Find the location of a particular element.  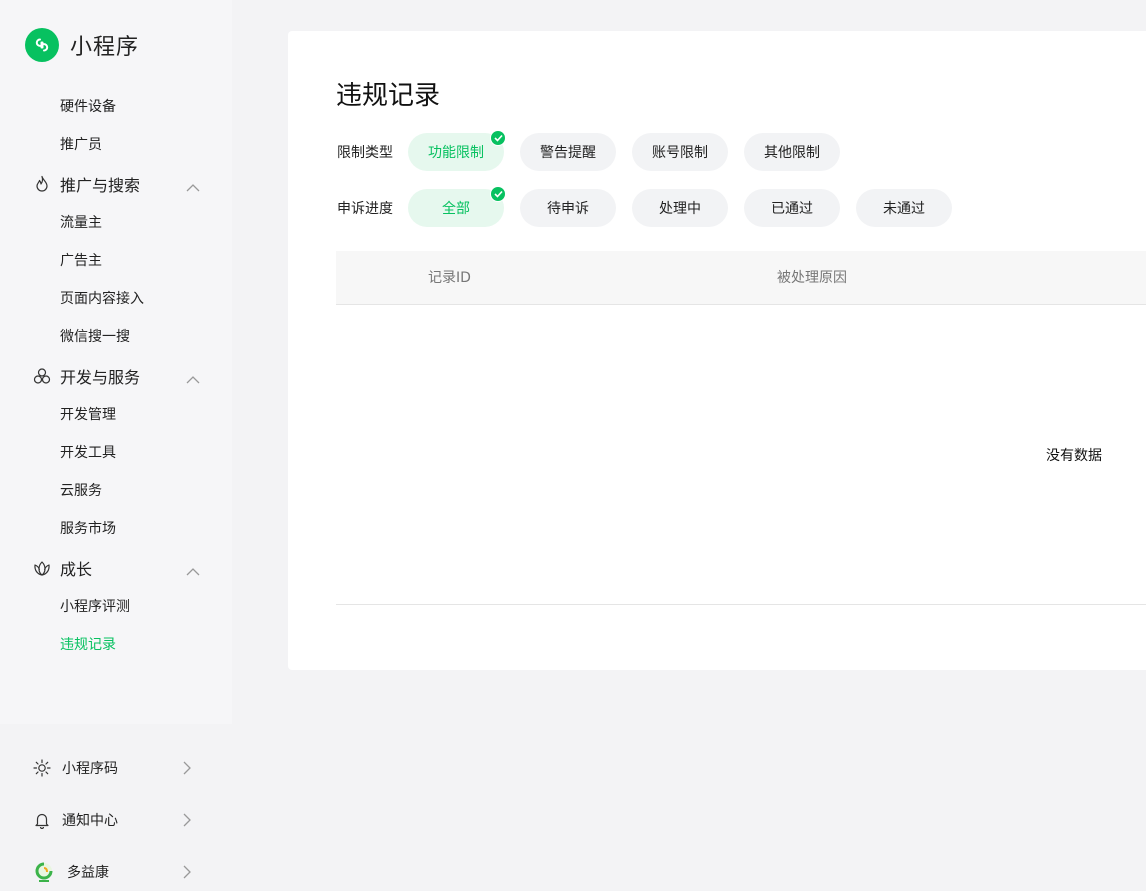

filter-chip-label: 账号限制 is located at coordinates (680, 153).